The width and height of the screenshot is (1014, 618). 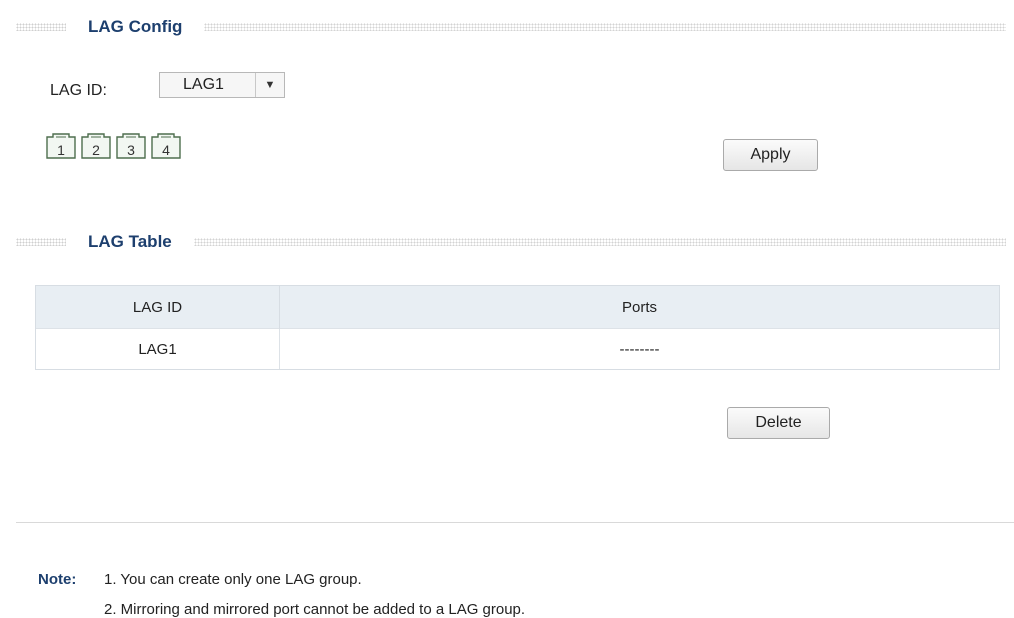 I want to click on port-number: 4, so click(x=166, y=150).